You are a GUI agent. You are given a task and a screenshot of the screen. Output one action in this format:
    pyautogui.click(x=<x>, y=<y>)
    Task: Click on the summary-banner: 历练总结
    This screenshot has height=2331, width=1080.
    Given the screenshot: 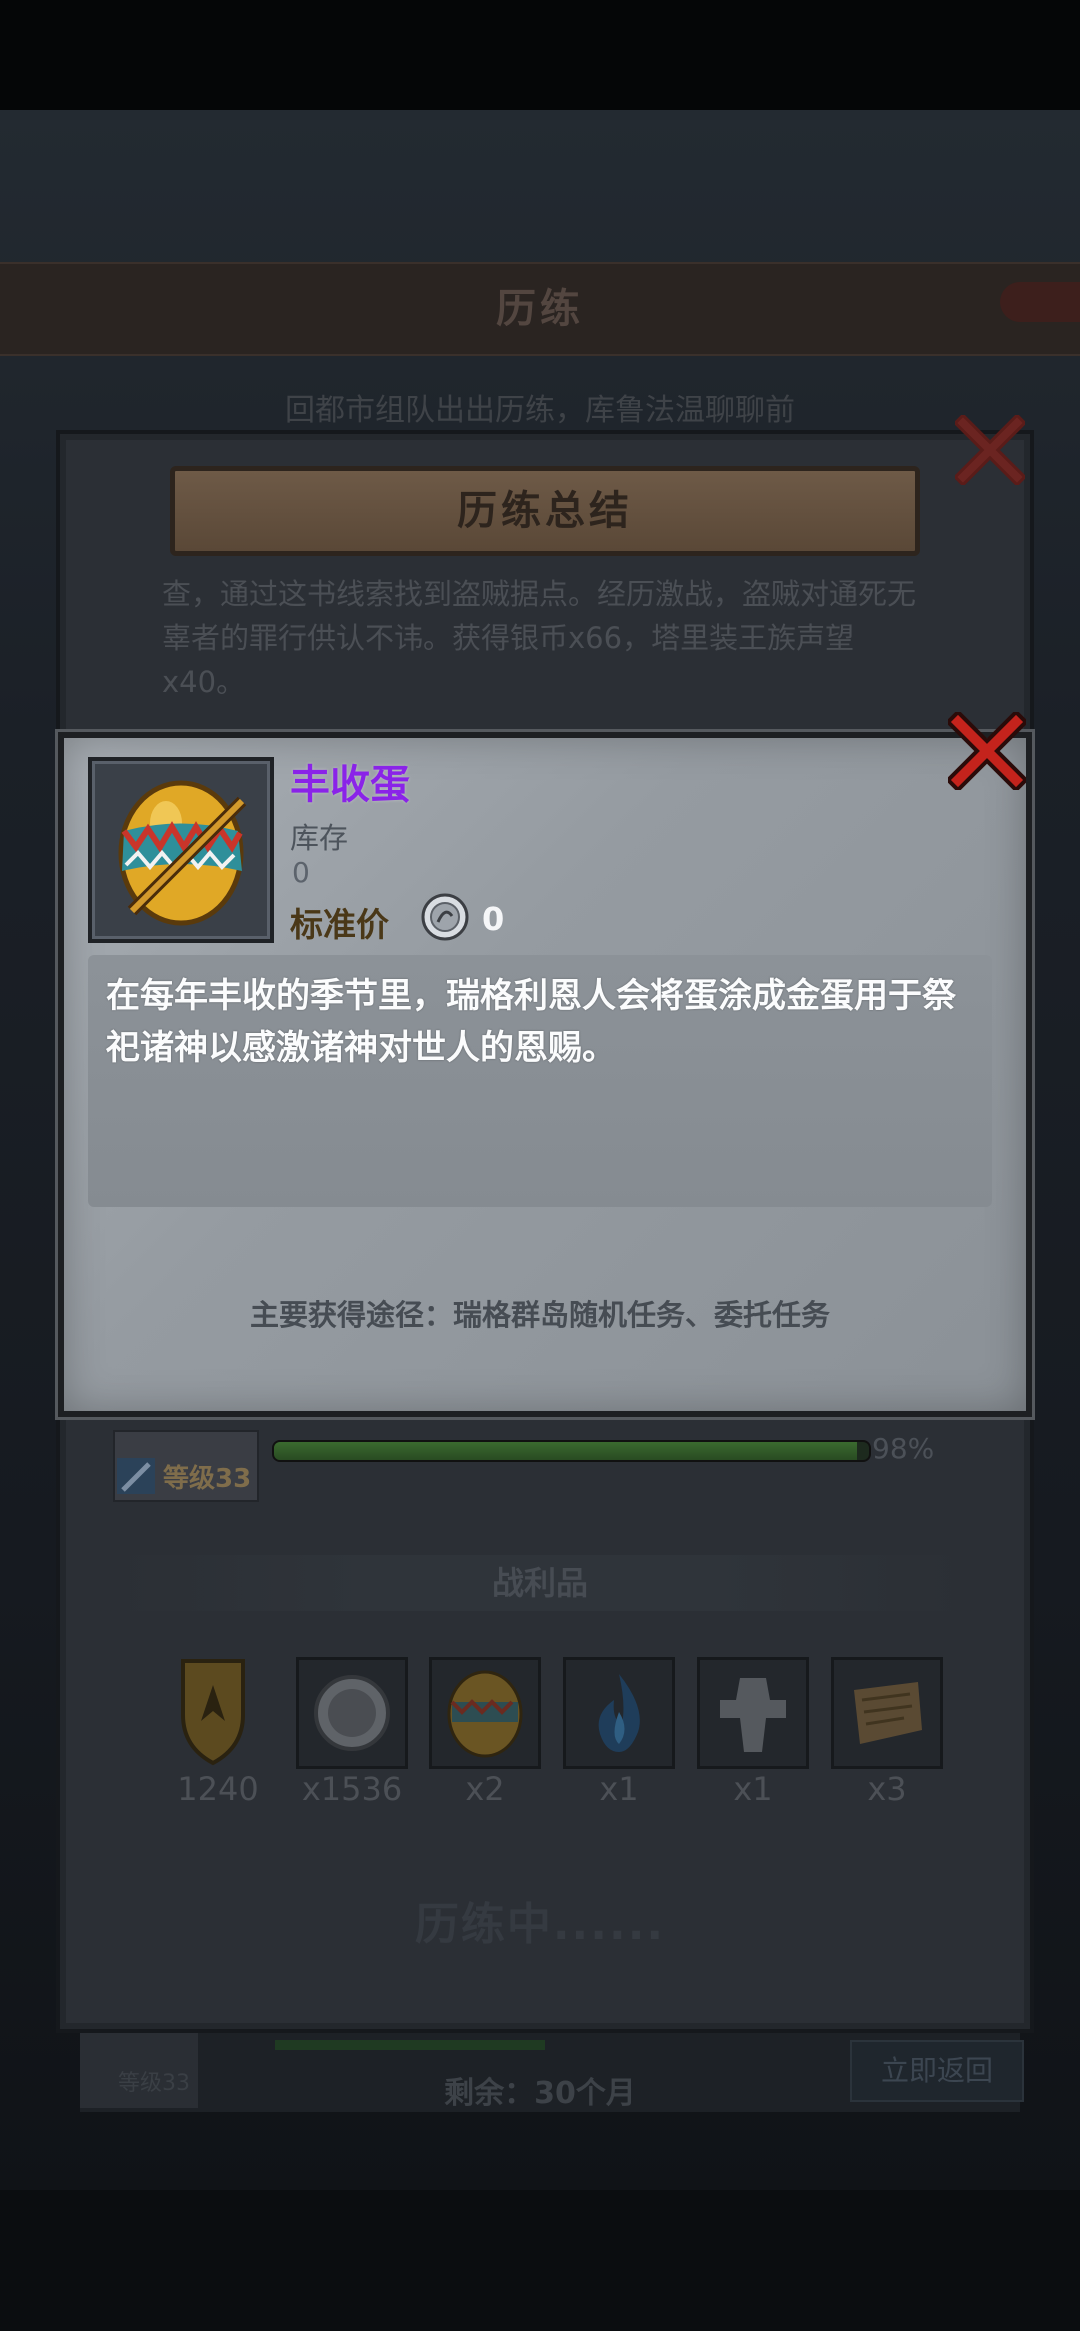 What is the action you would take?
    pyautogui.click(x=545, y=511)
    